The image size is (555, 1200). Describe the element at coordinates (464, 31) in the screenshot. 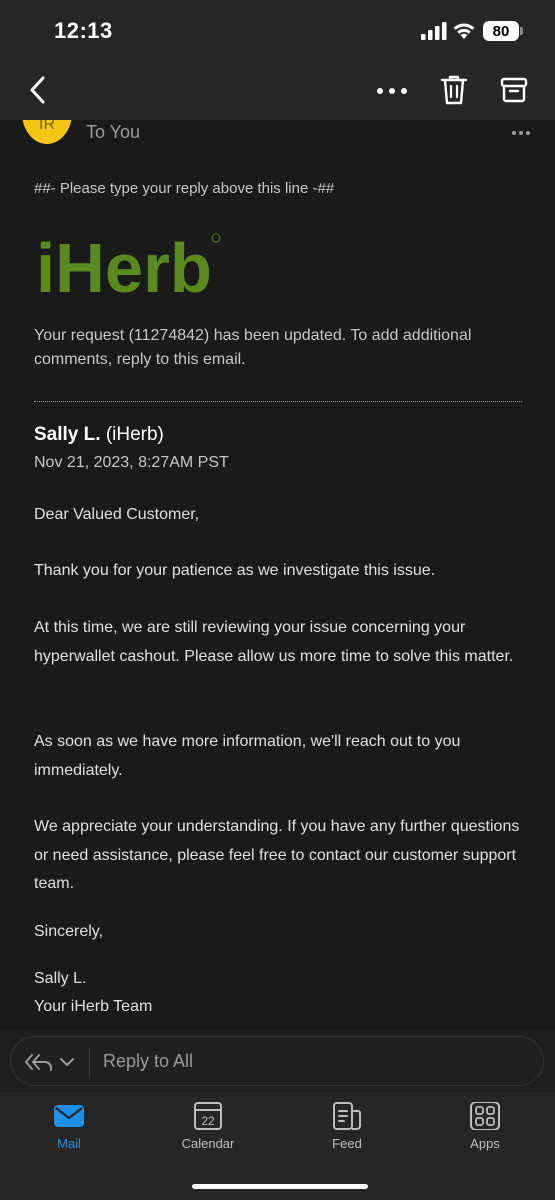

I see `wifi-icon` at that location.